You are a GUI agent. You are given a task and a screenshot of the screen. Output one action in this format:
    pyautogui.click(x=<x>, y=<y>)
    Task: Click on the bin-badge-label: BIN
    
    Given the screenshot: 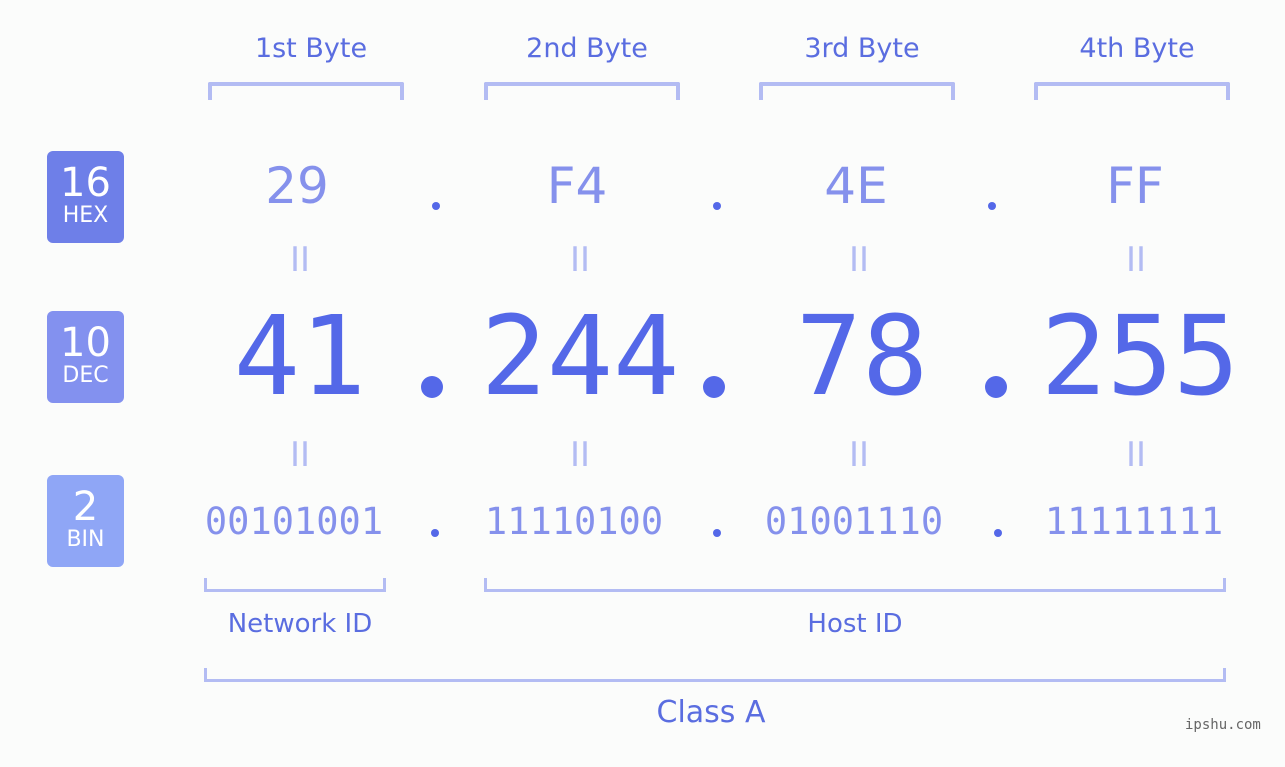 What is the action you would take?
    pyautogui.click(x=85, y=539)
    